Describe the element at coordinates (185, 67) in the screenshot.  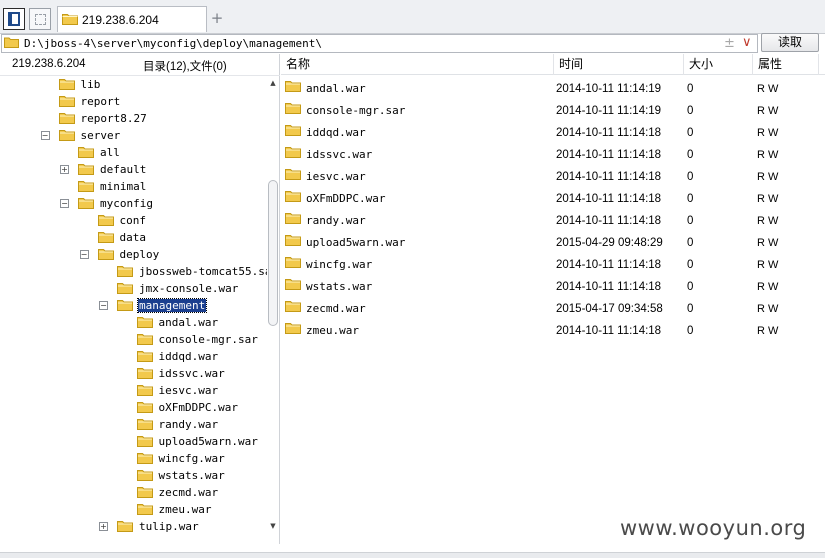
I see `item-count: 目录(12),文件(0)` at that location.